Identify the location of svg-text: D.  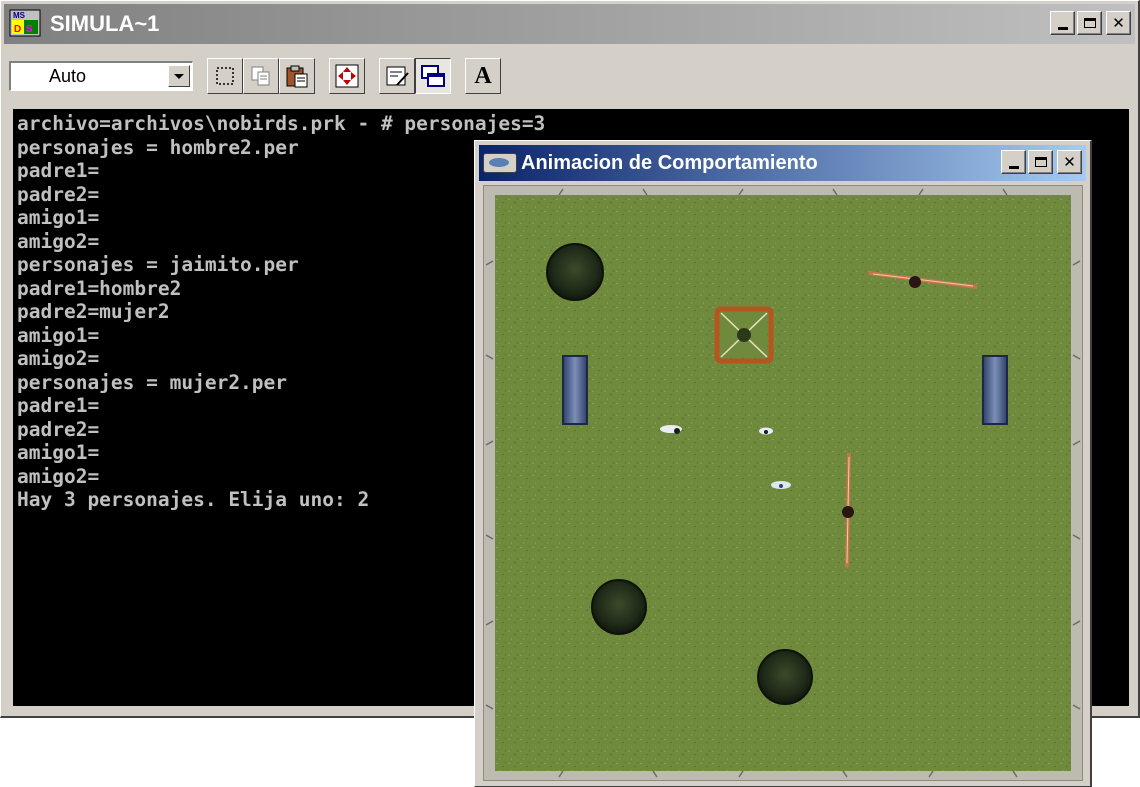
(17, 29).